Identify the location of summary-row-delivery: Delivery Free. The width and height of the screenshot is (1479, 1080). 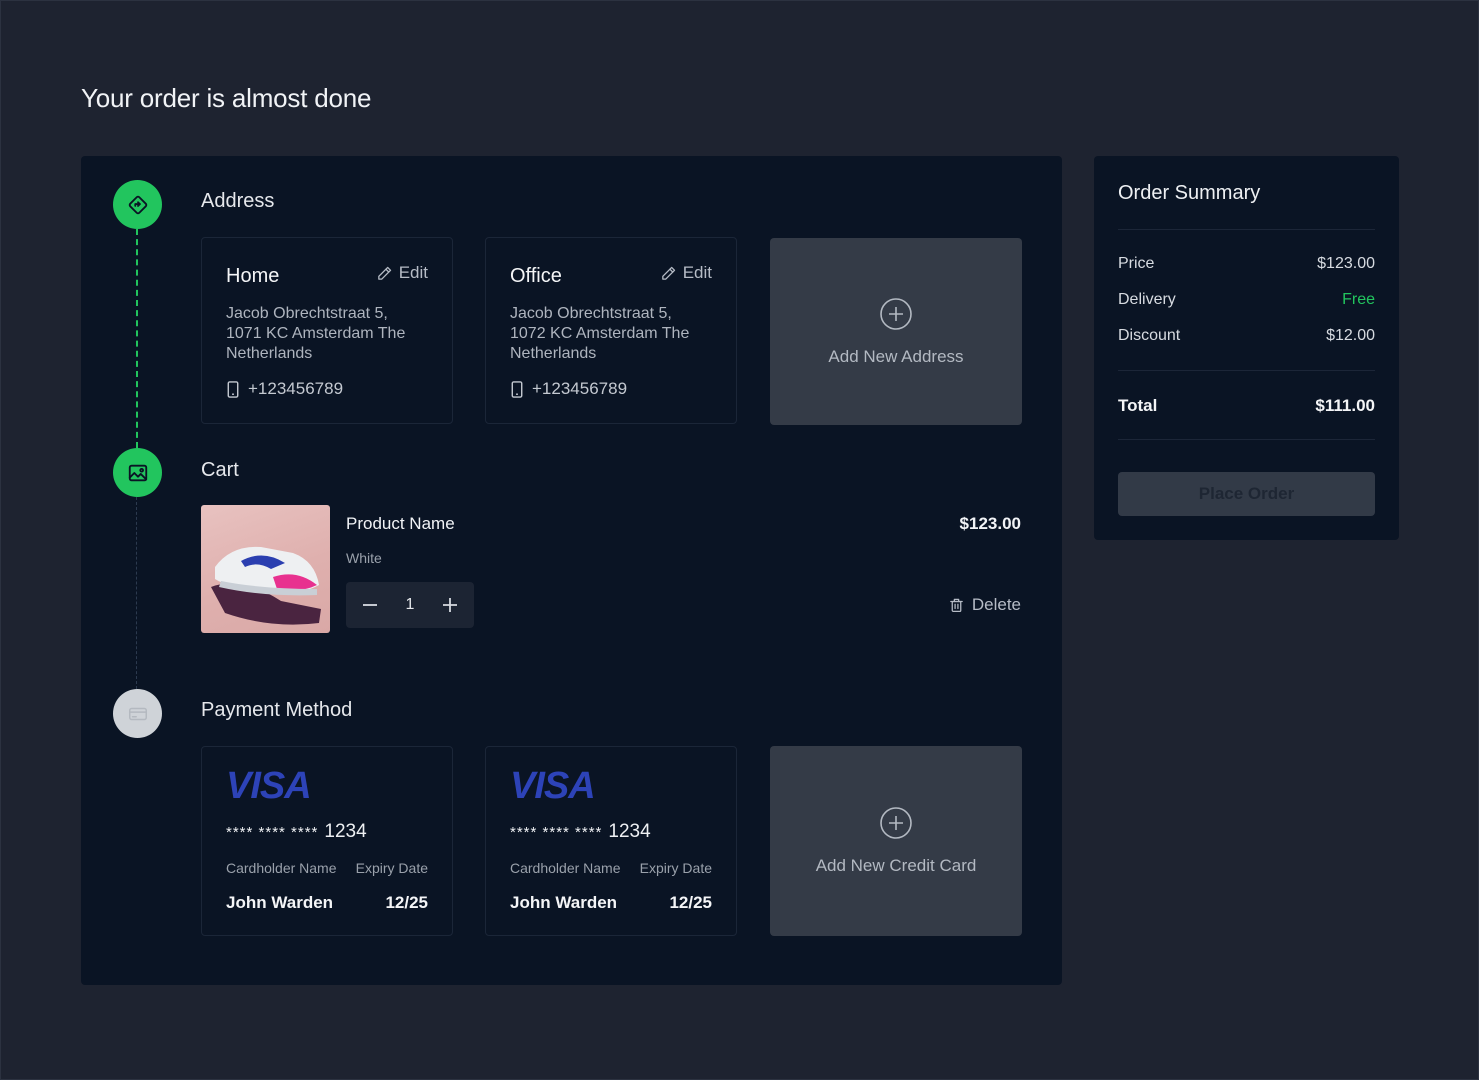
(1246, 300).